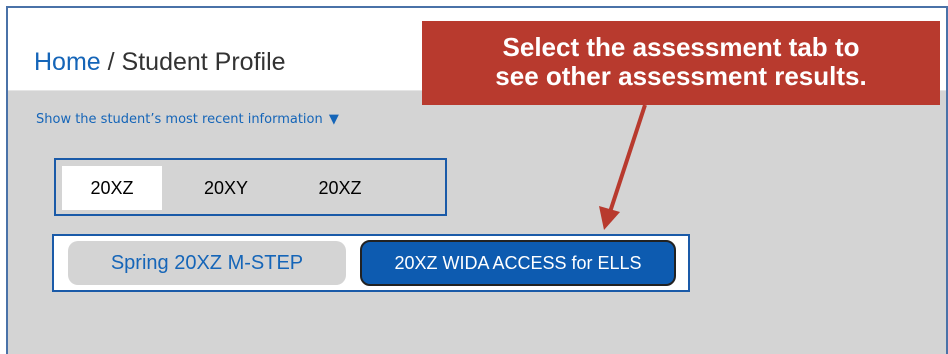  I want to click on breadcrumb-home-link: Home, so click(67, 62).